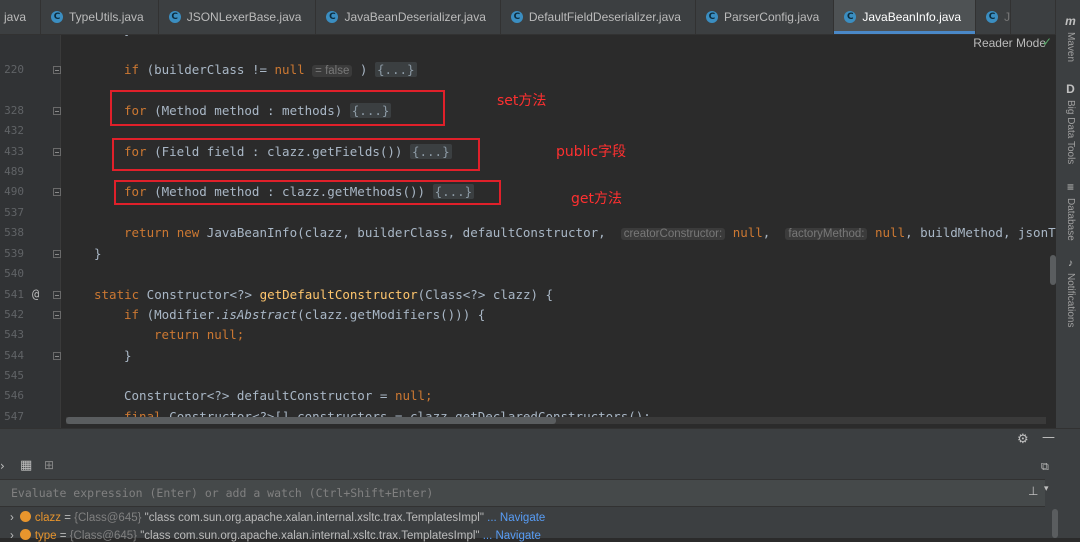 The height and width of the screenshot is (542, 1080). Describe the element at coordinates (1070, 219) in the screenshot. I see `tool-label: Database` at that location.